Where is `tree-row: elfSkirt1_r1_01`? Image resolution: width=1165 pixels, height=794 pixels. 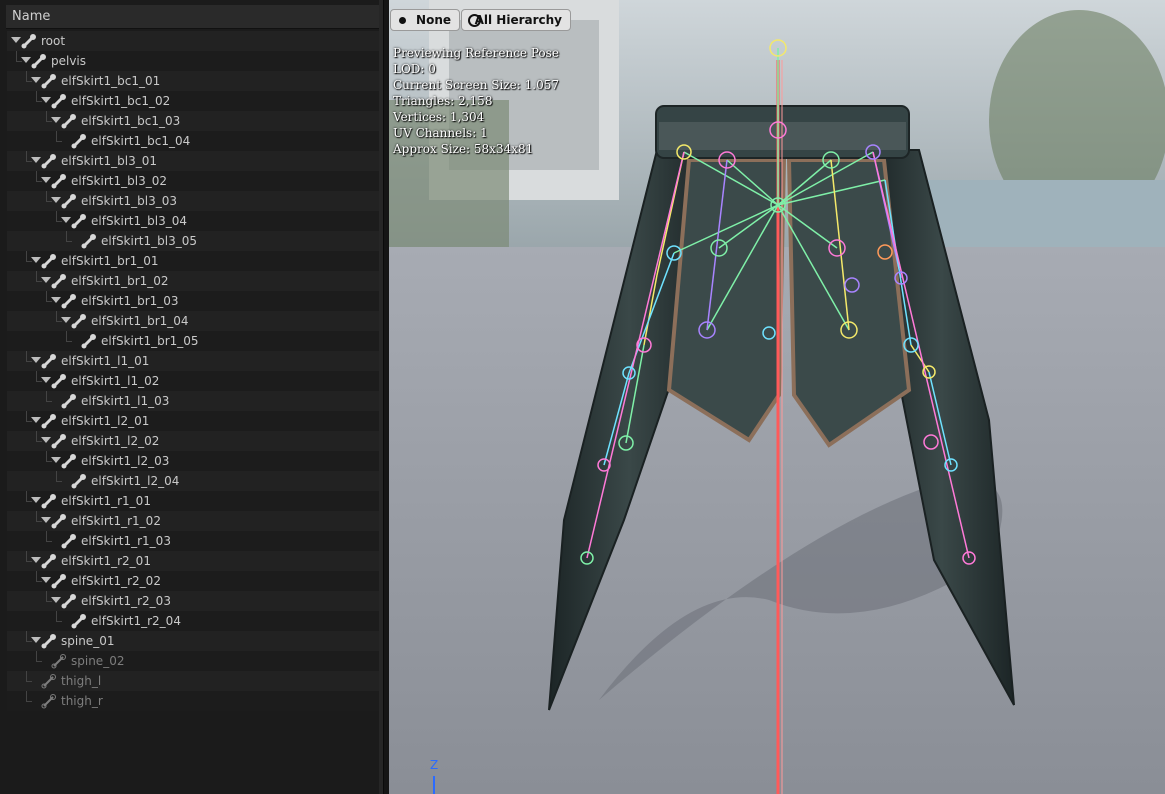
tree-row: elfSkirt1_r1_01 is located at coordinates (193, 501).